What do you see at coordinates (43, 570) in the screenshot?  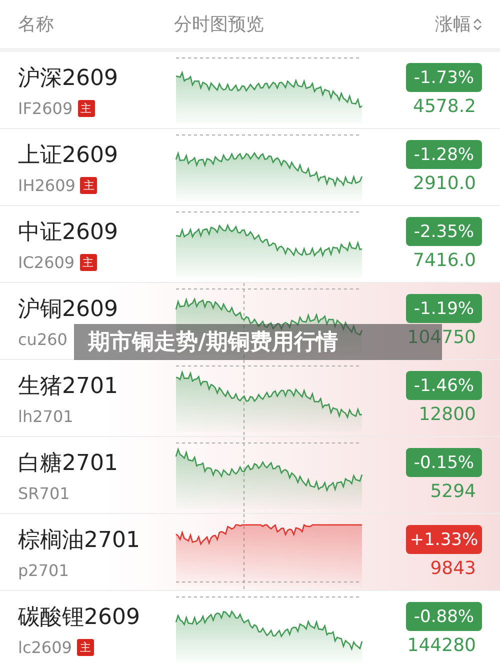 I see `contract-code: p2701` at bounding box center [43, 570].